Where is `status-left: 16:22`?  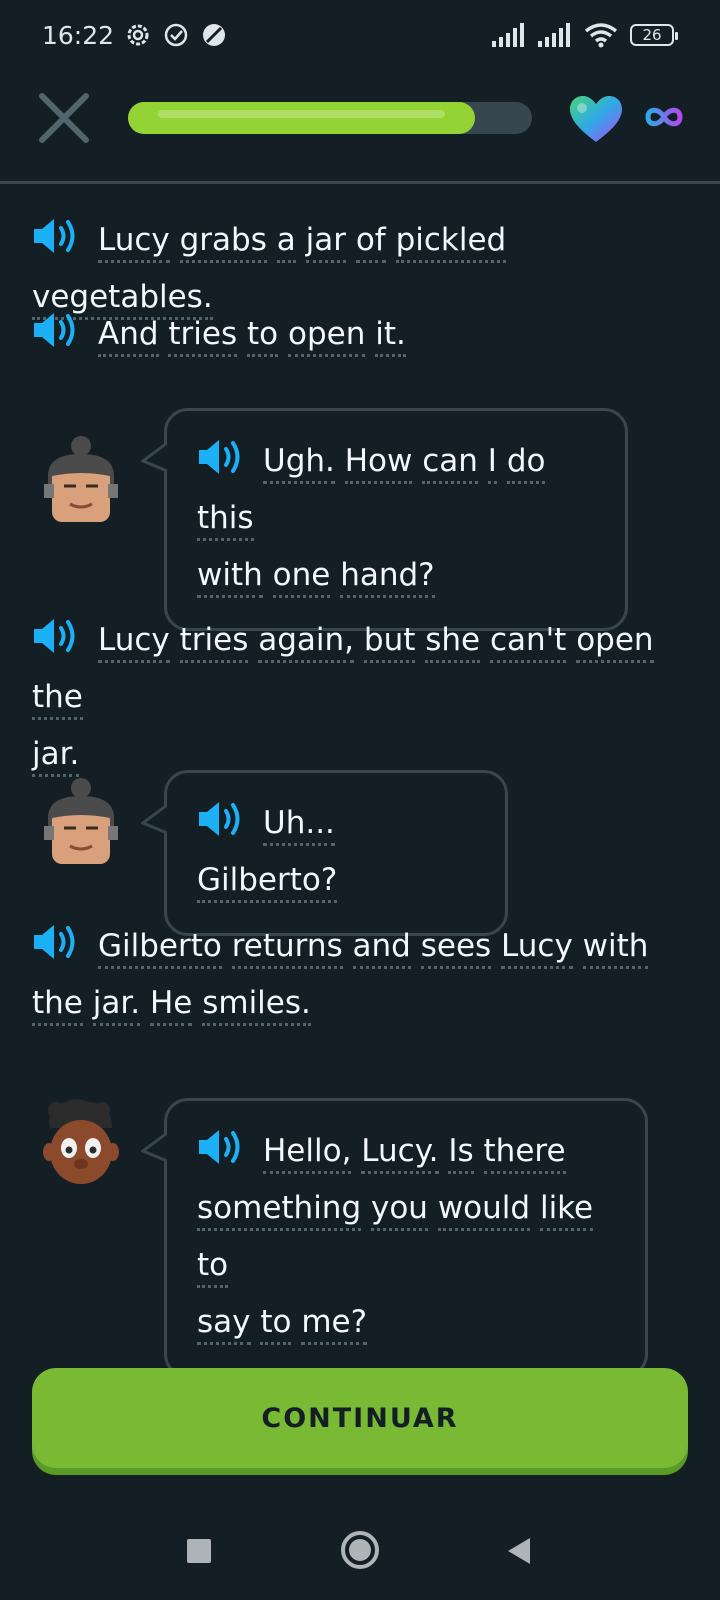 status-left: 16:22 is located at coordinates (135, 35).